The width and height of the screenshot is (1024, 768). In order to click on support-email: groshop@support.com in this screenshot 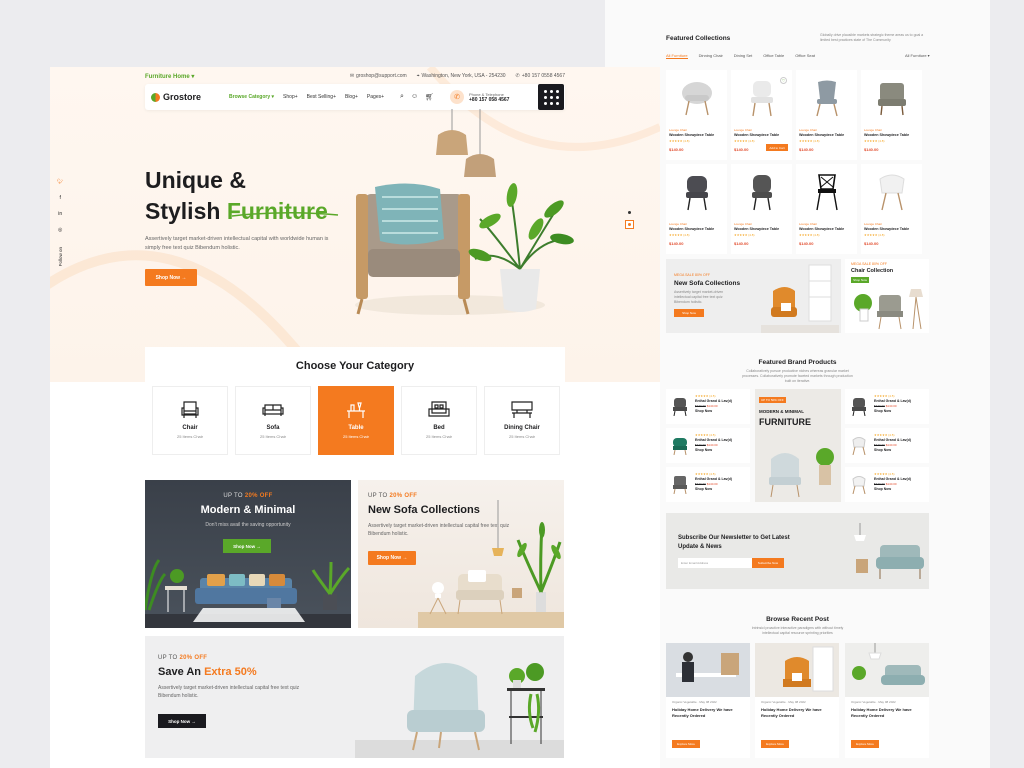, I will do `click(381, 76)`.